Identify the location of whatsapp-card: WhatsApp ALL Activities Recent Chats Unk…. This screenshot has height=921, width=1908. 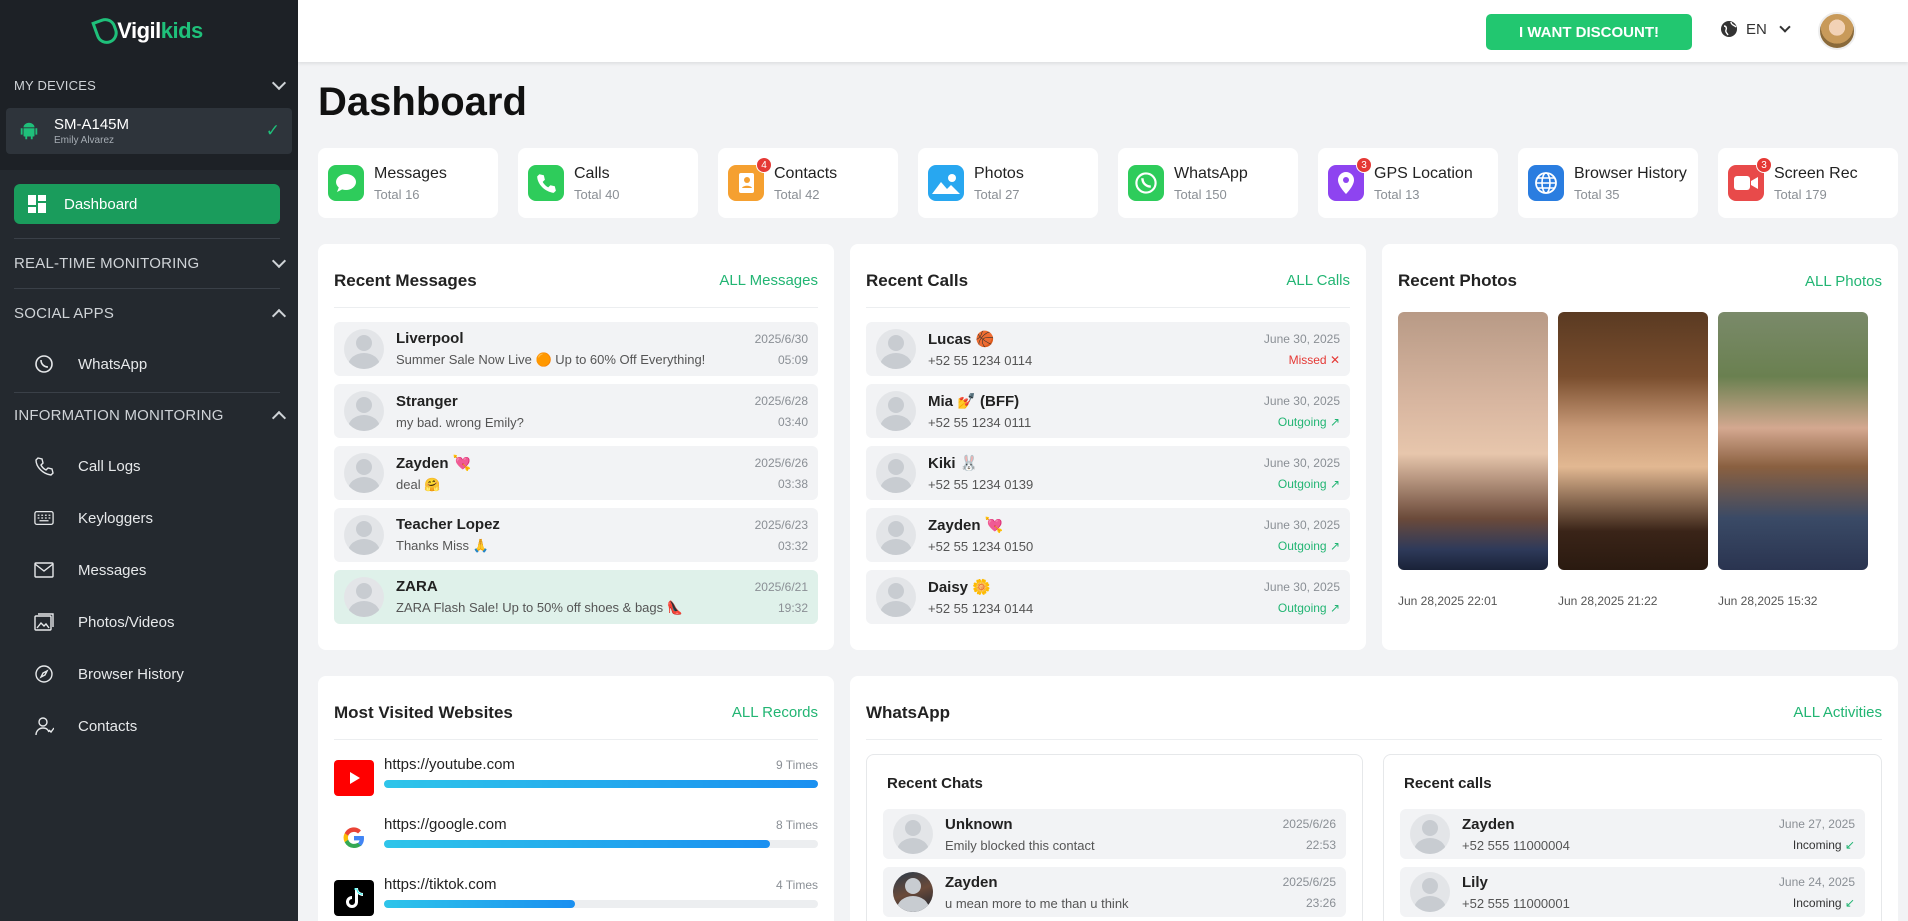
(1374, 798).